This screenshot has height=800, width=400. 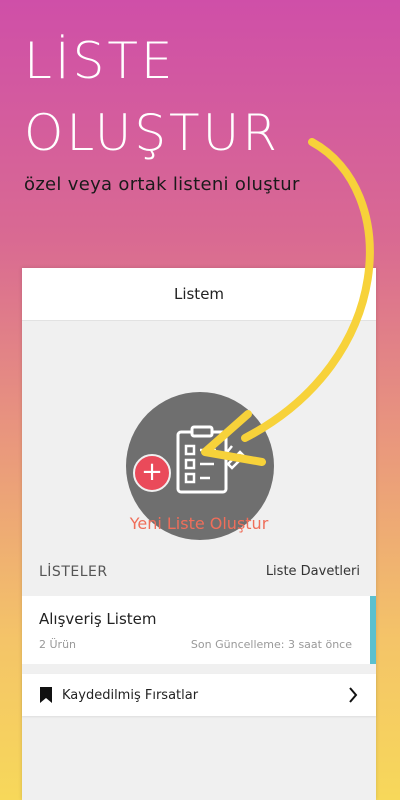 I want to click on create-list-label: Yeni Liste Oluştur, so click(x=199, y=523).